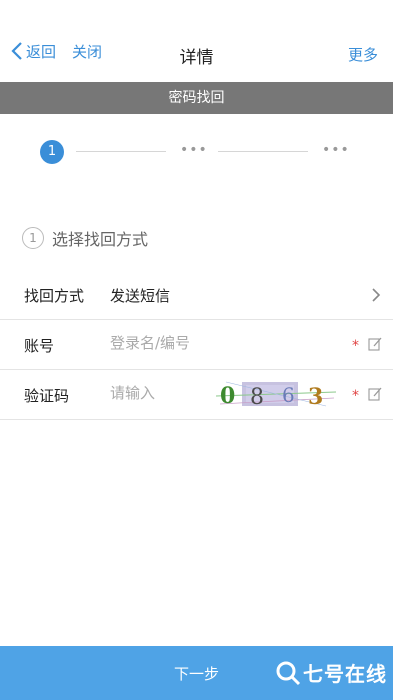 The height and width of the screenshot is (700, 393). What do you see at coordinates (194, 150) in the screenshot?
I see `step-2-dots: •••` at bounding box center [194, 150].